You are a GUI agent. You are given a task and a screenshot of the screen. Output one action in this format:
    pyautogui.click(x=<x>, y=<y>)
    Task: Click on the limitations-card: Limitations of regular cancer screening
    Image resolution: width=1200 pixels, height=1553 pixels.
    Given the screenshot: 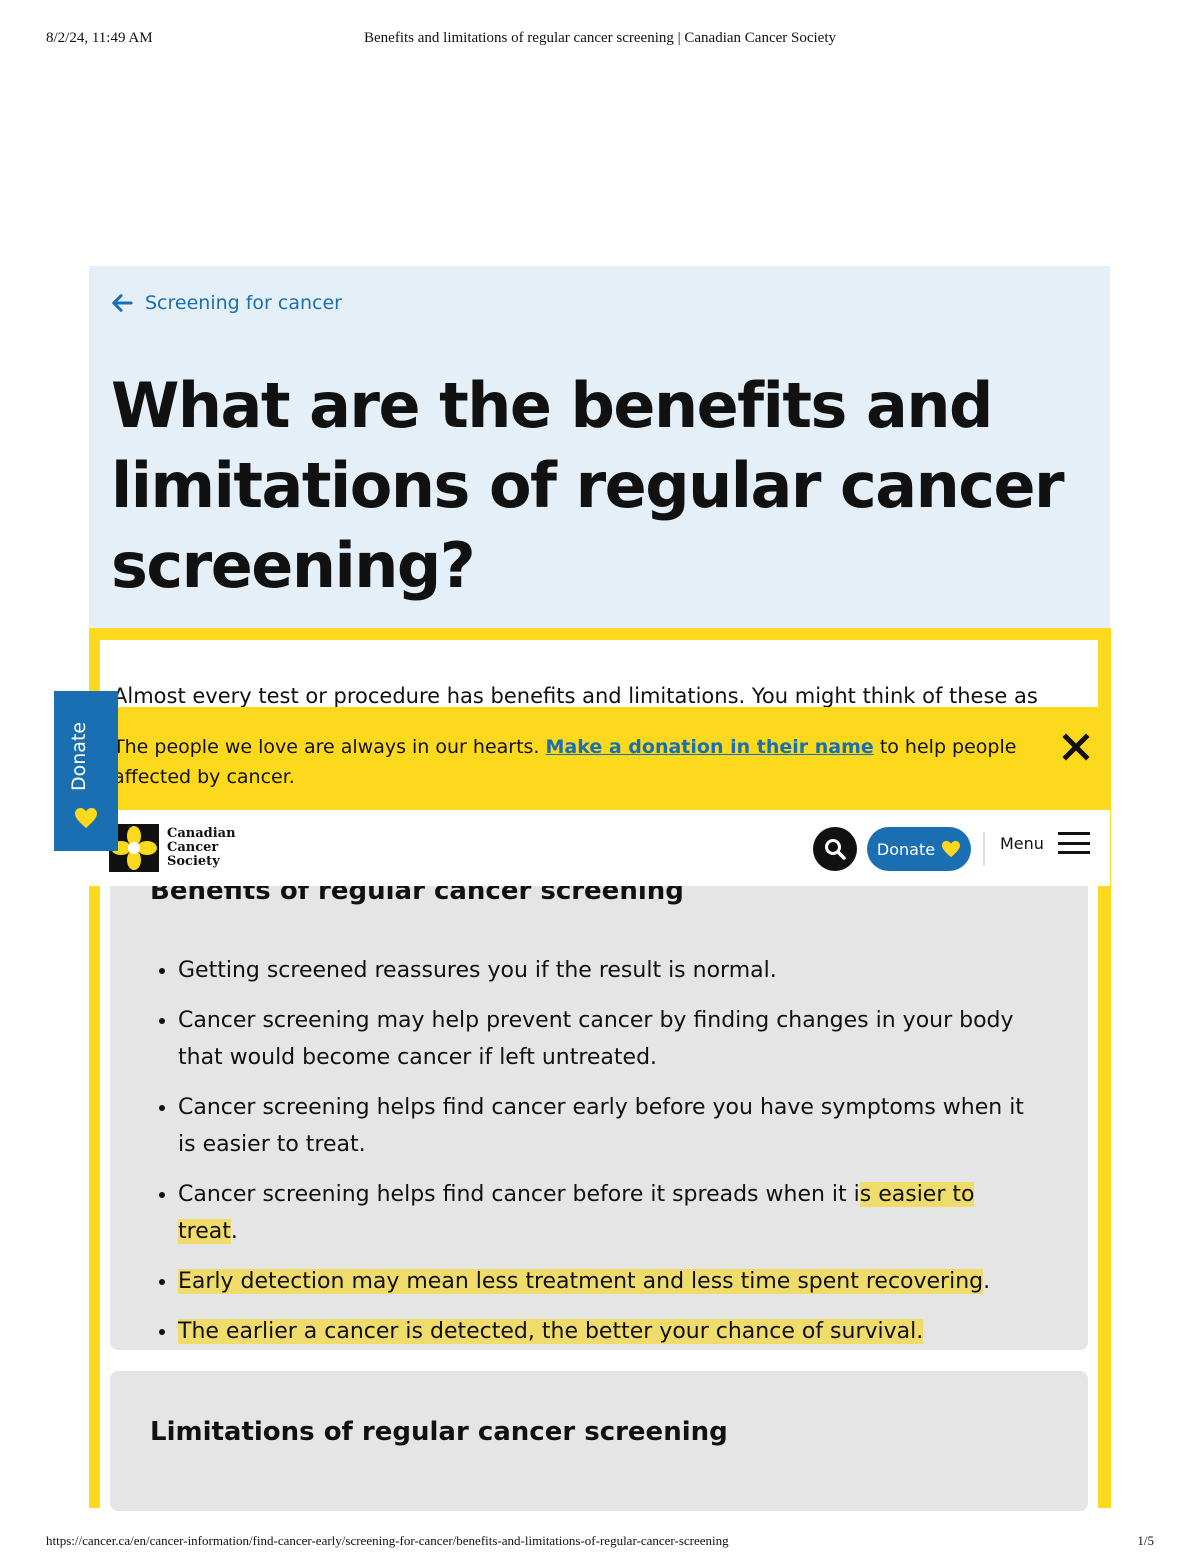 What is the action you would take?
    pyautogui.click(x=599, y=1441)
    